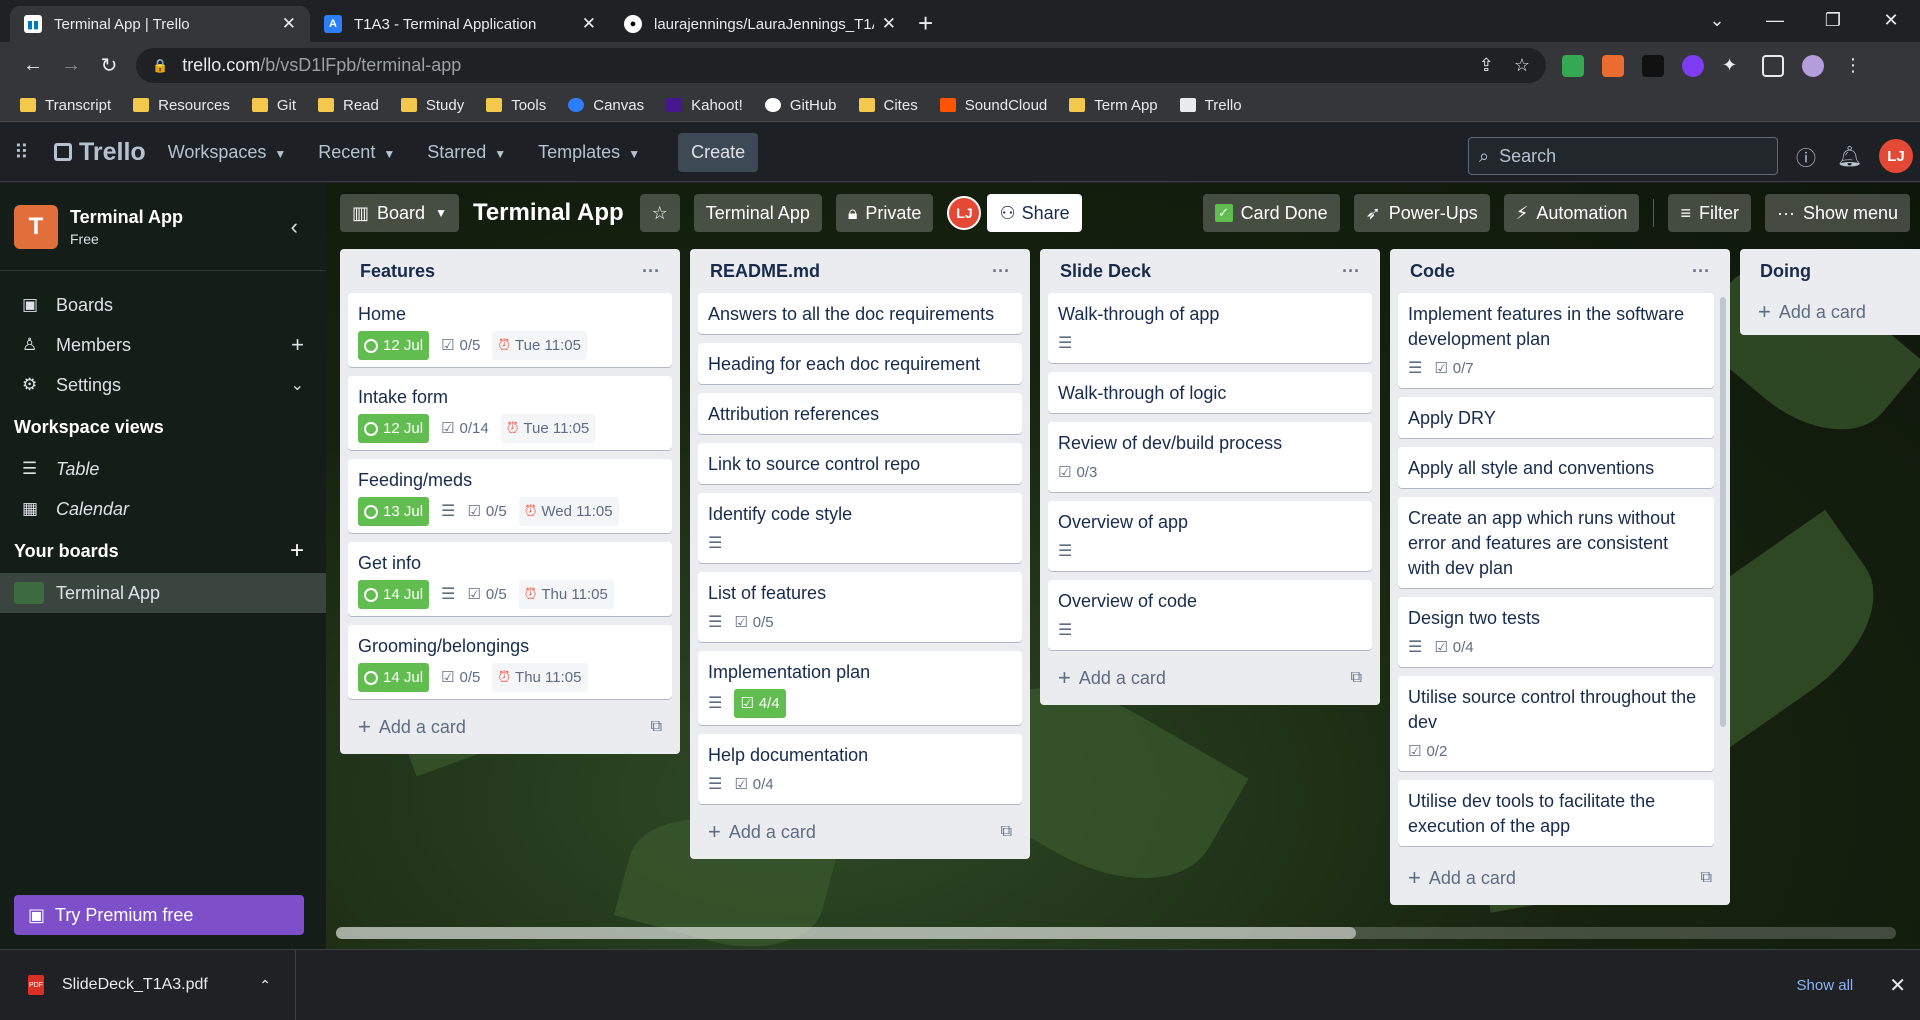 This screenshot has width=1920, height=1020. What do you see at coordinates (163, 305) in the screenshot?
I see `sidebar-item-boards: ▣ Boards` at bounding box center [163, 305].